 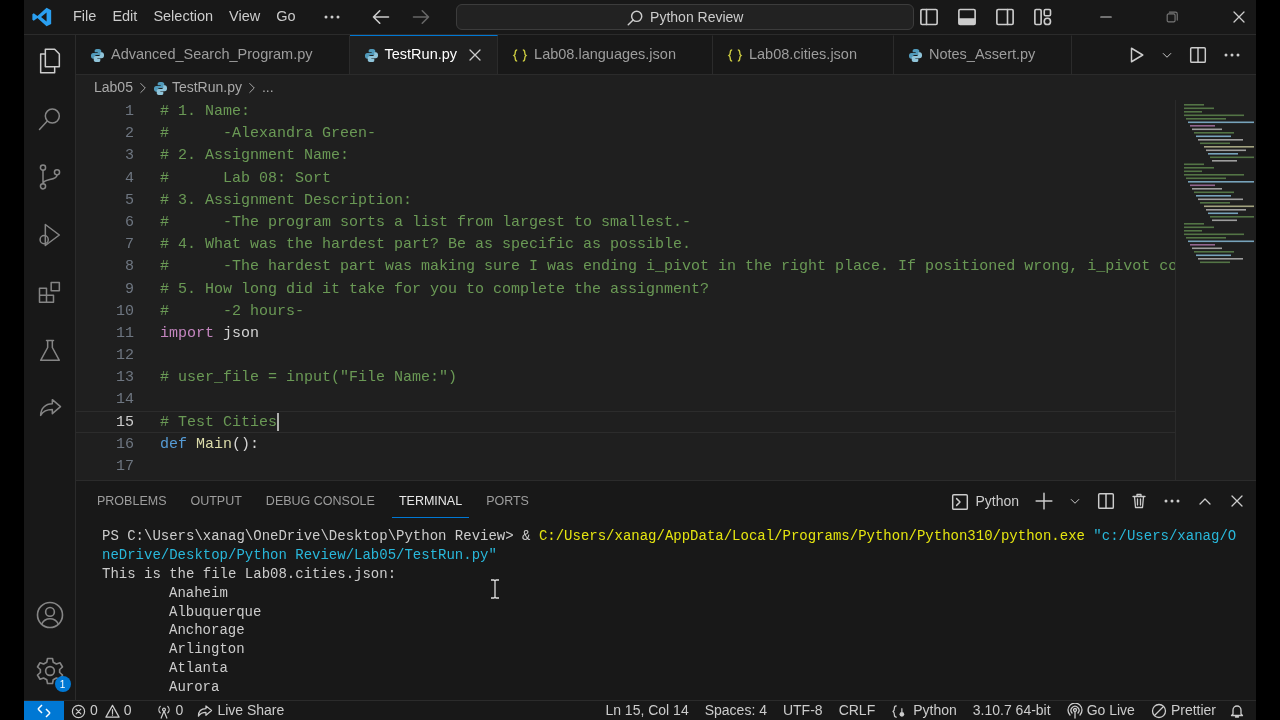 What do you see at coordinates (320, 501) in the screenshot?
I see `panel-tab: DEBUG CONSOLE` at bounding box center [320, 501].